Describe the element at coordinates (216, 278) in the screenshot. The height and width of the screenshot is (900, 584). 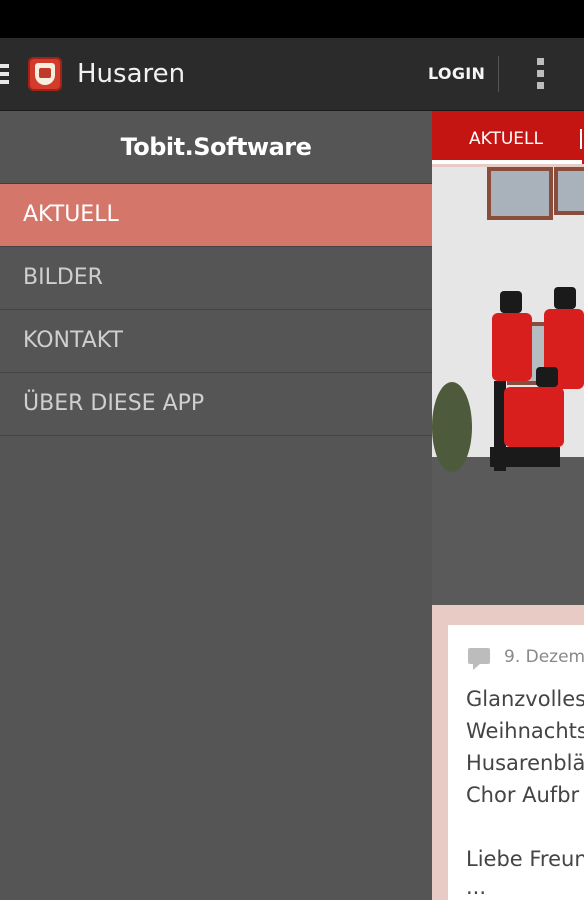
I see `drawer-item-bilder: BILDER` at that location.